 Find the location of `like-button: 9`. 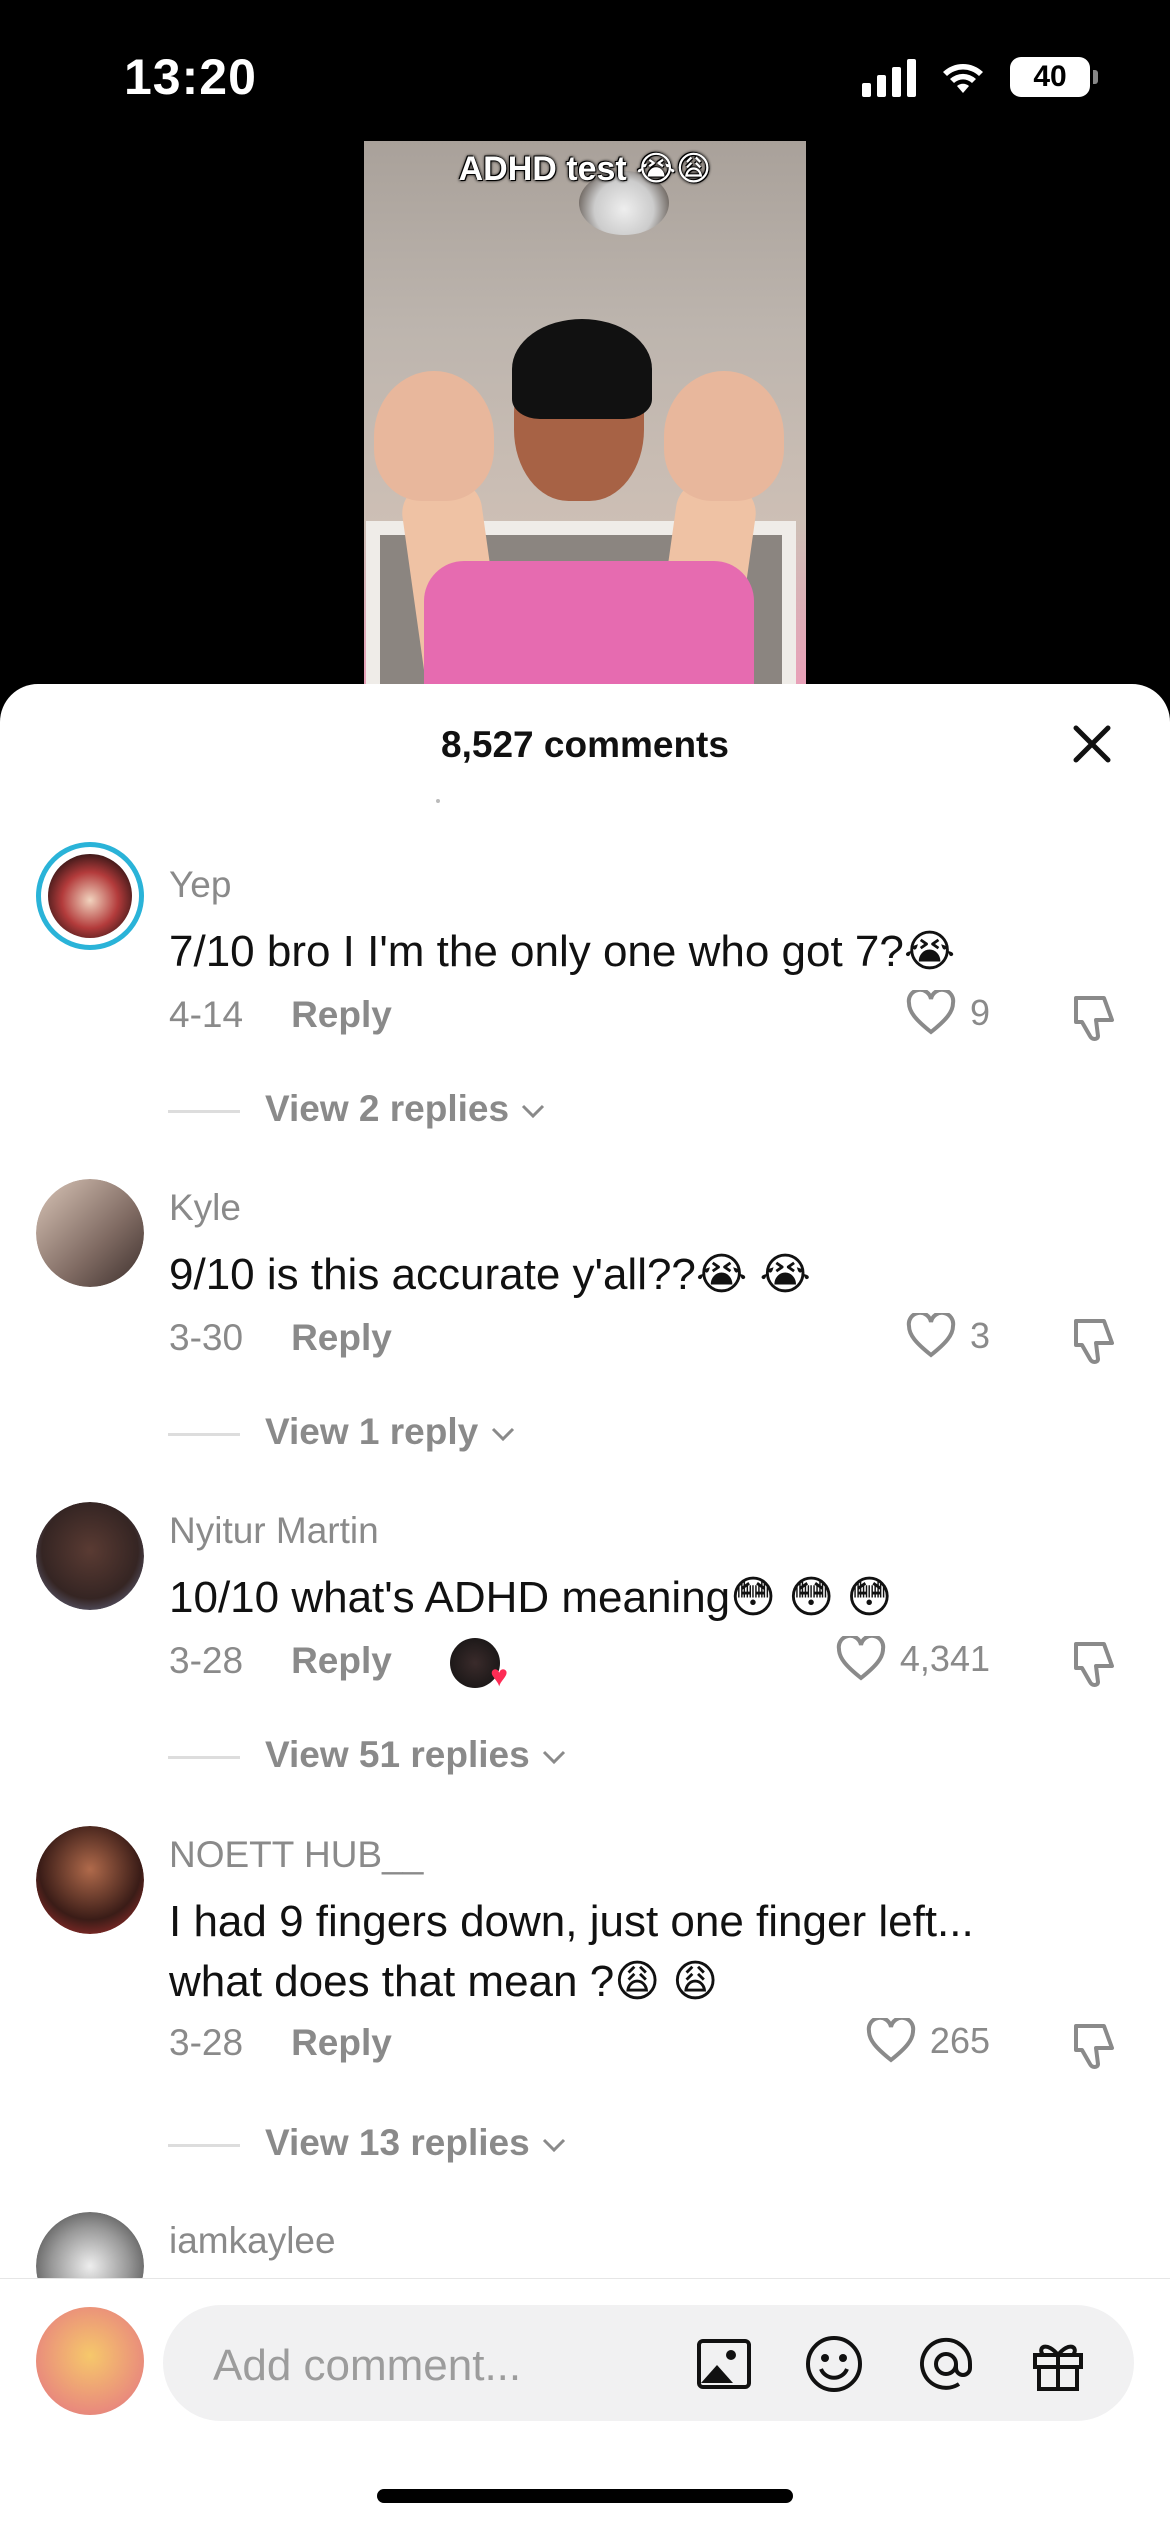

like-button: 9 is located at coordinates (948, 1013).